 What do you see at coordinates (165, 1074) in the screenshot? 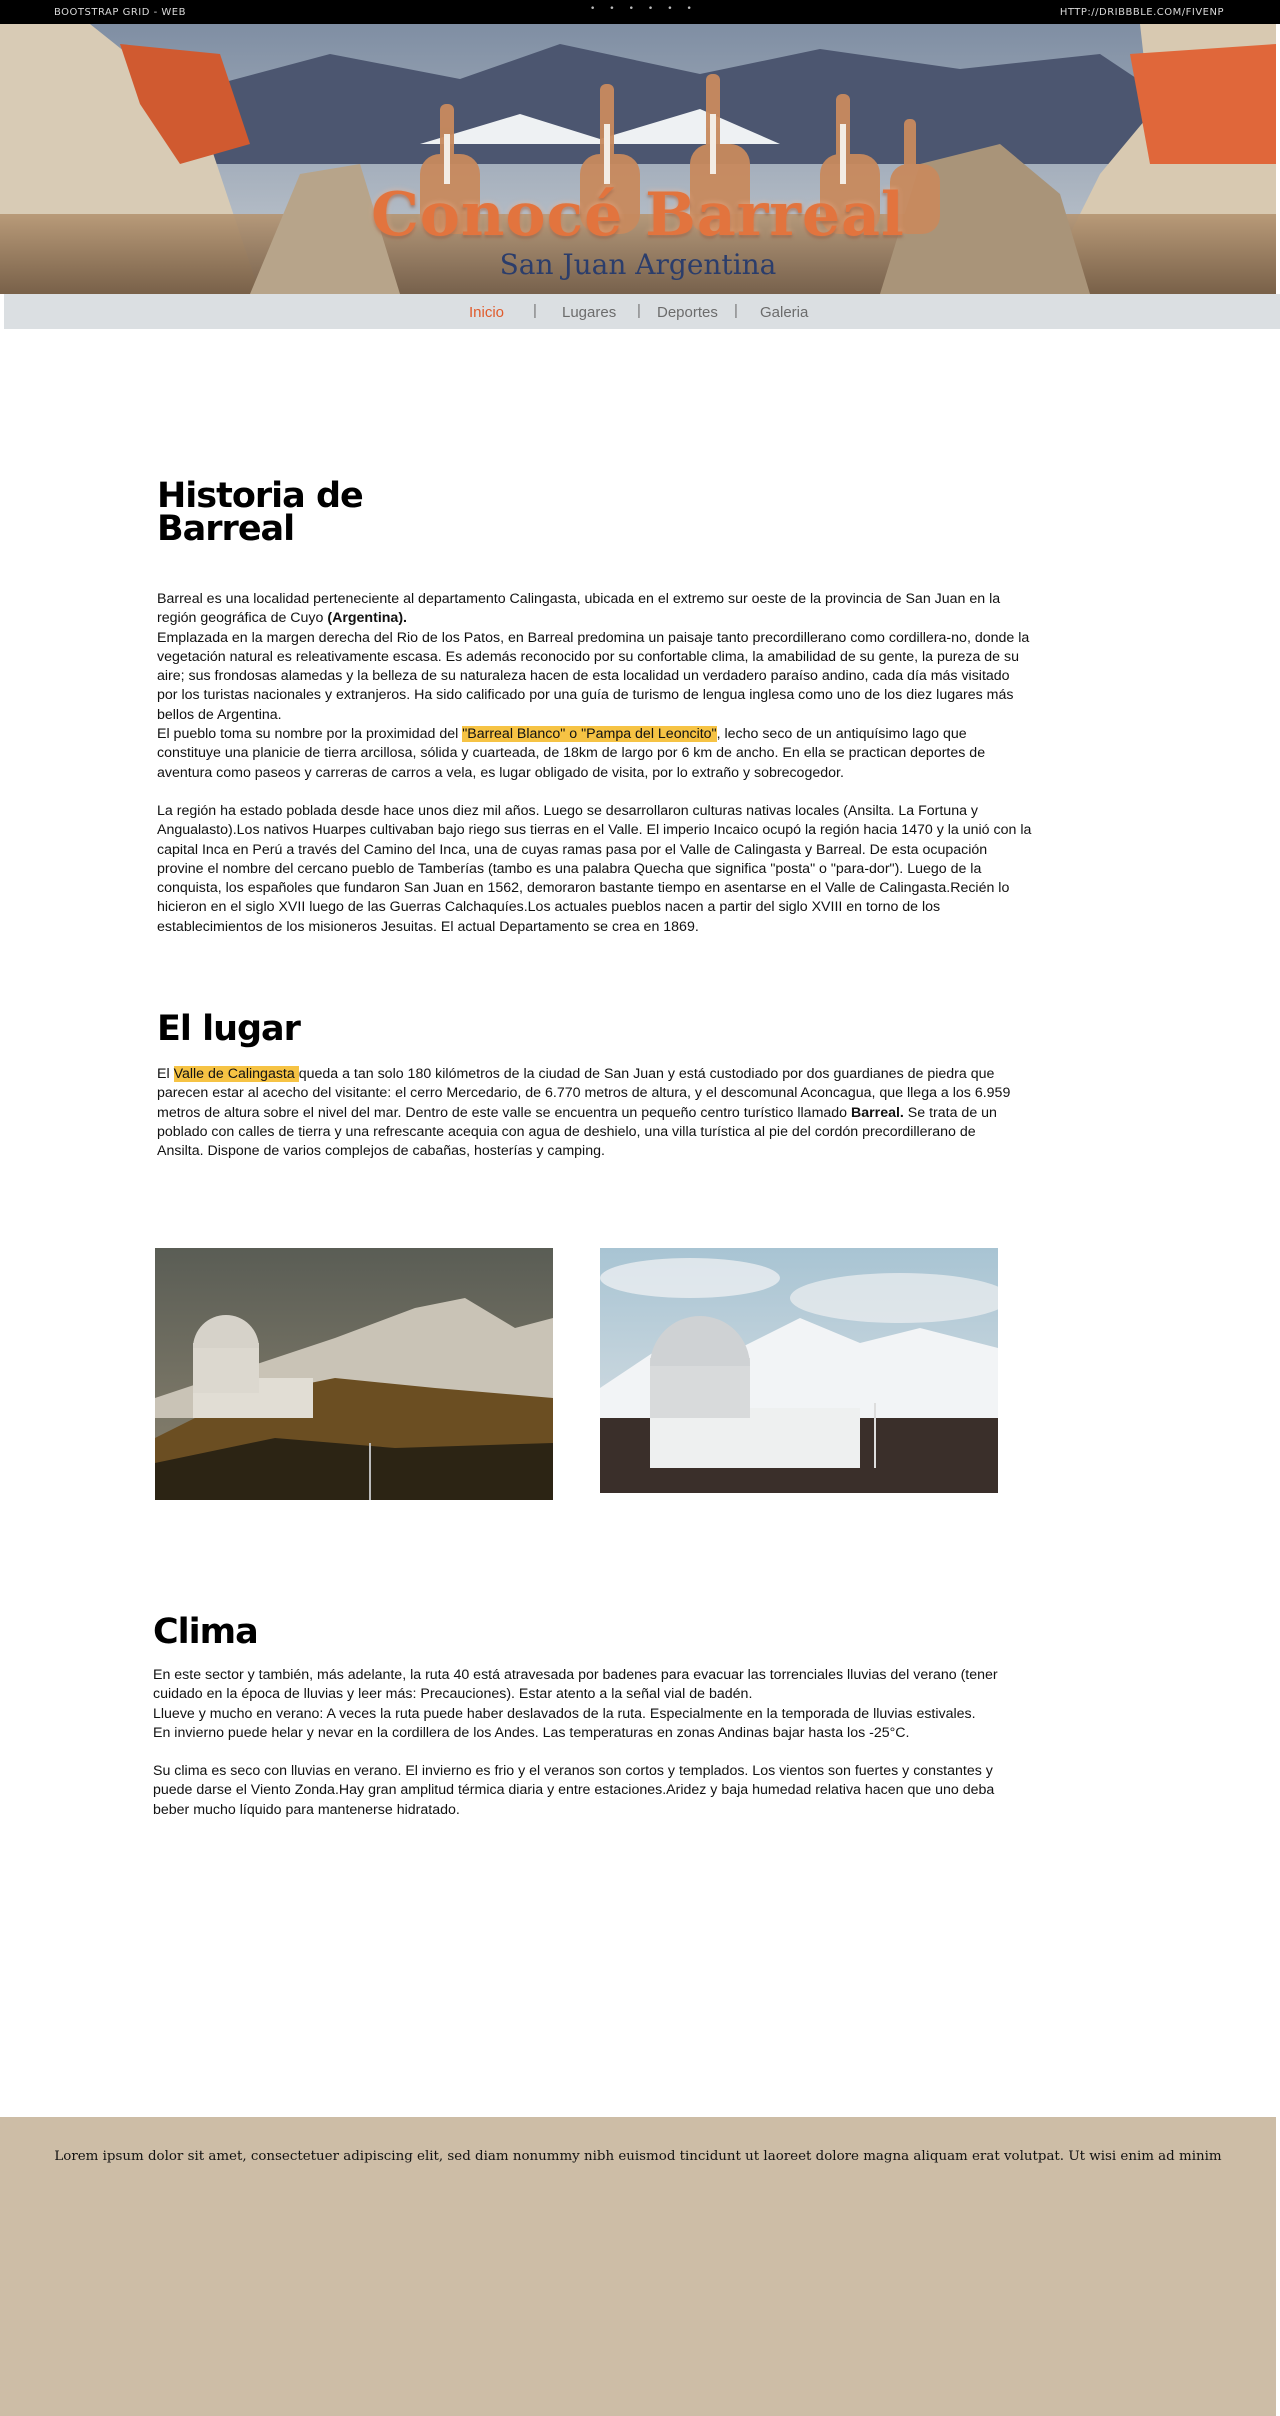
I see `lugar-text-a: El` at bounding box center [165, 1074].